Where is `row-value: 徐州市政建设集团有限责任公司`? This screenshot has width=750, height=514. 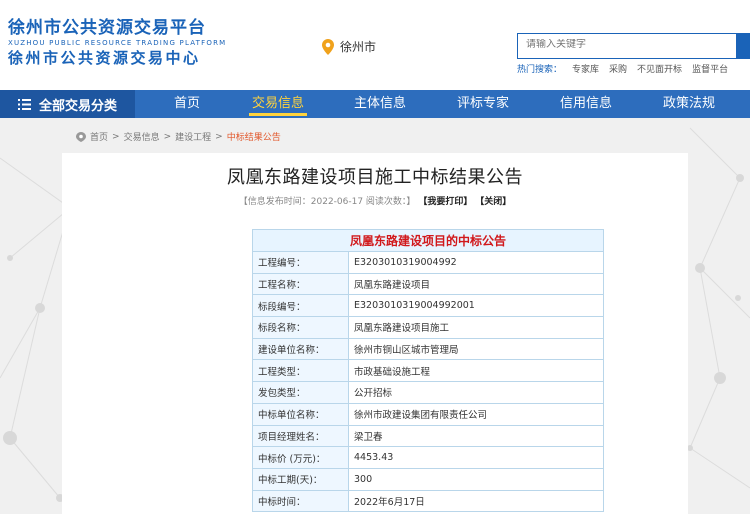 row-value: 徐州市政建设集团有限责任公司 is located at coordinates (476, 414).